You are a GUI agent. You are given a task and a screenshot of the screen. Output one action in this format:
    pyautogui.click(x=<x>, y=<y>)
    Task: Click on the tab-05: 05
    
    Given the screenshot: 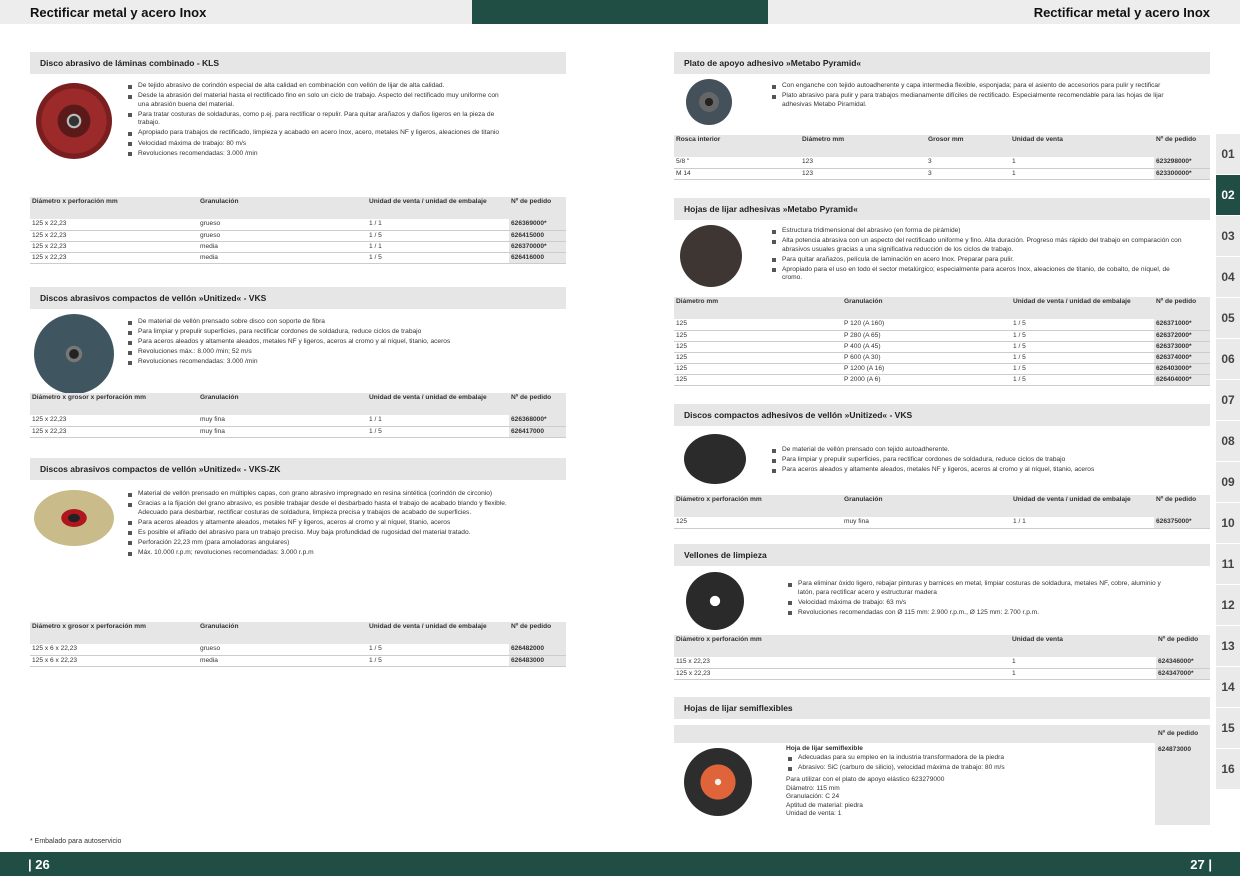 What is the action you would take?
    pyautogui.click(x=1228, y=318)
    